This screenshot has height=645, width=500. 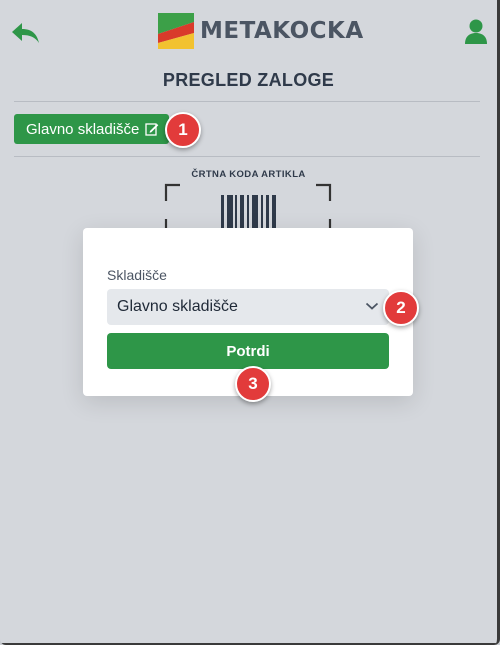 I want to click on warehouse-select-value: Glavno skladišče, so click(x=177, y=306).